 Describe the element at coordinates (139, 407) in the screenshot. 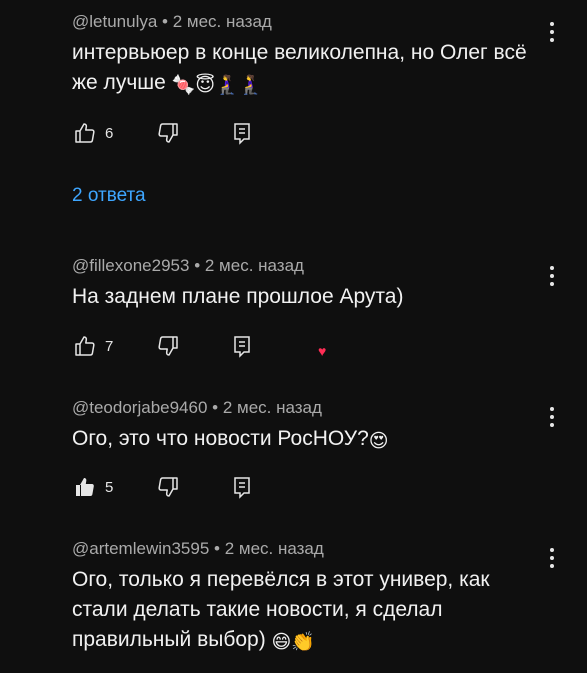

I see `comment-author: @teodorjabe9460` at that location.